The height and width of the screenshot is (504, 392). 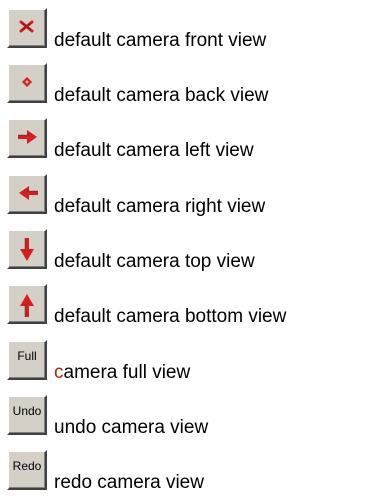 I want to click on front-view-button, so click(x=27, y=28).